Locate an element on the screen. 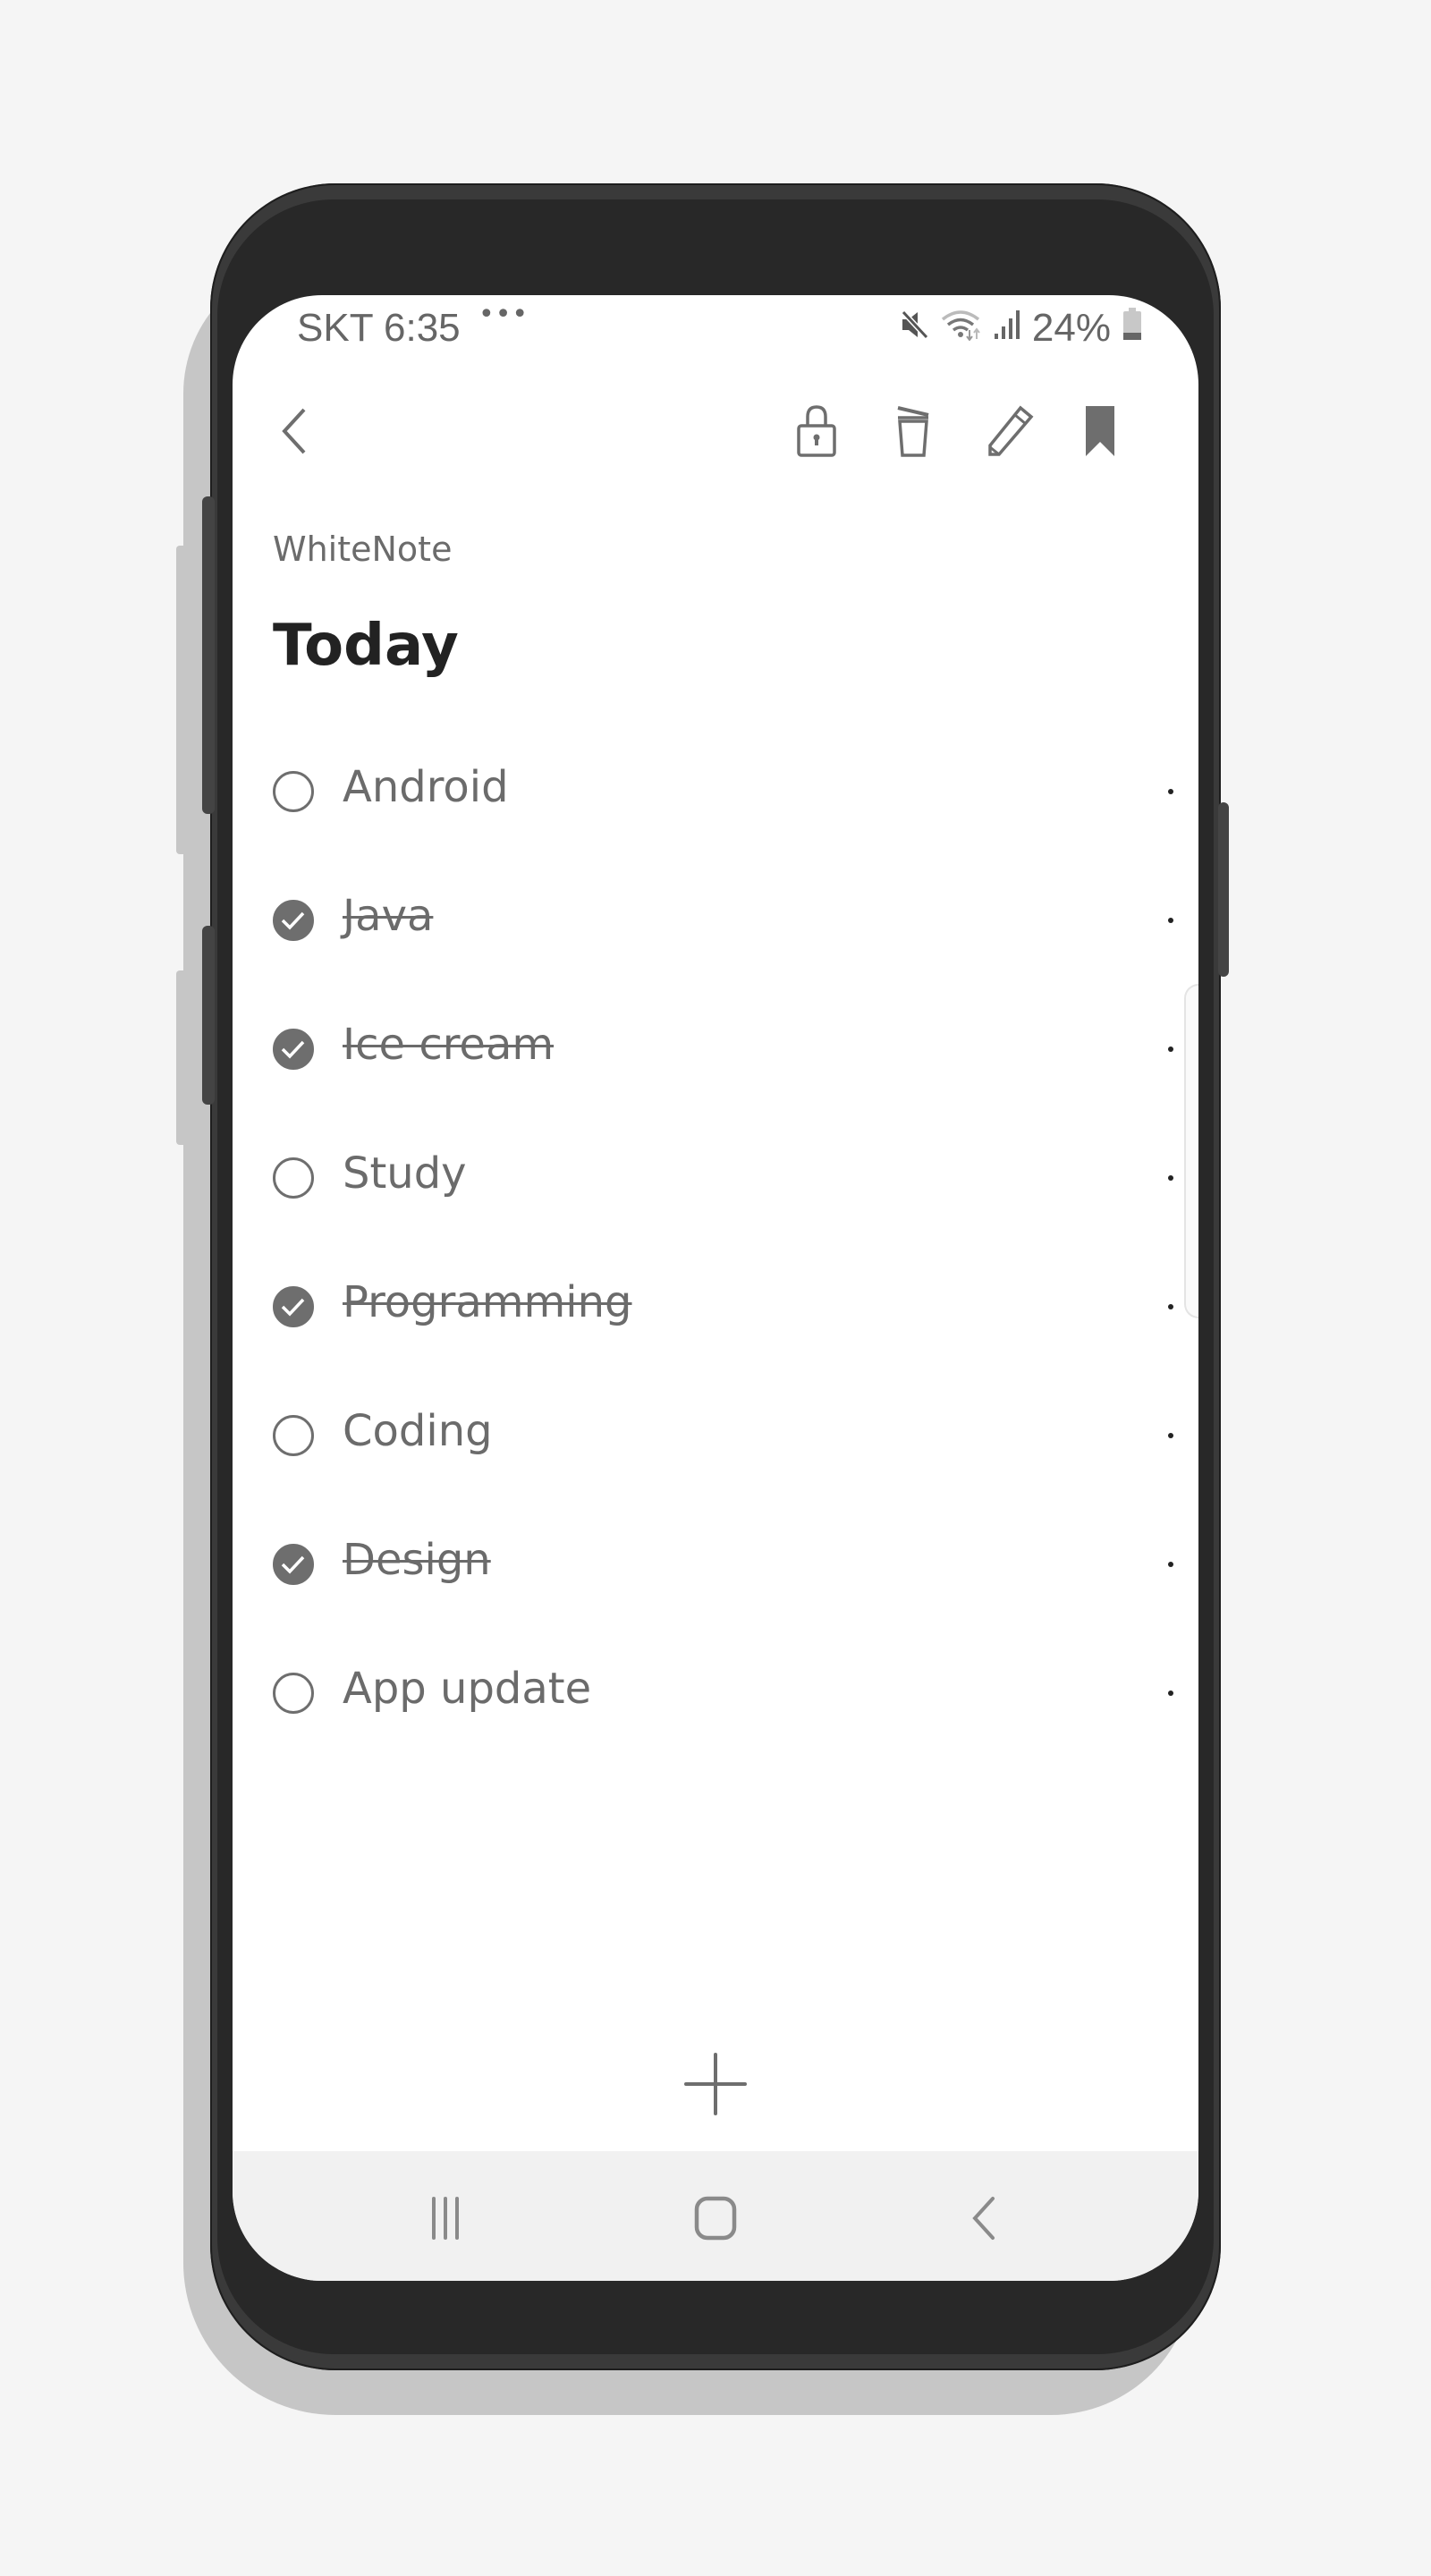 This screenshot has width=1431, height=2576. note-title: Today is located at coordinates (366, 646).